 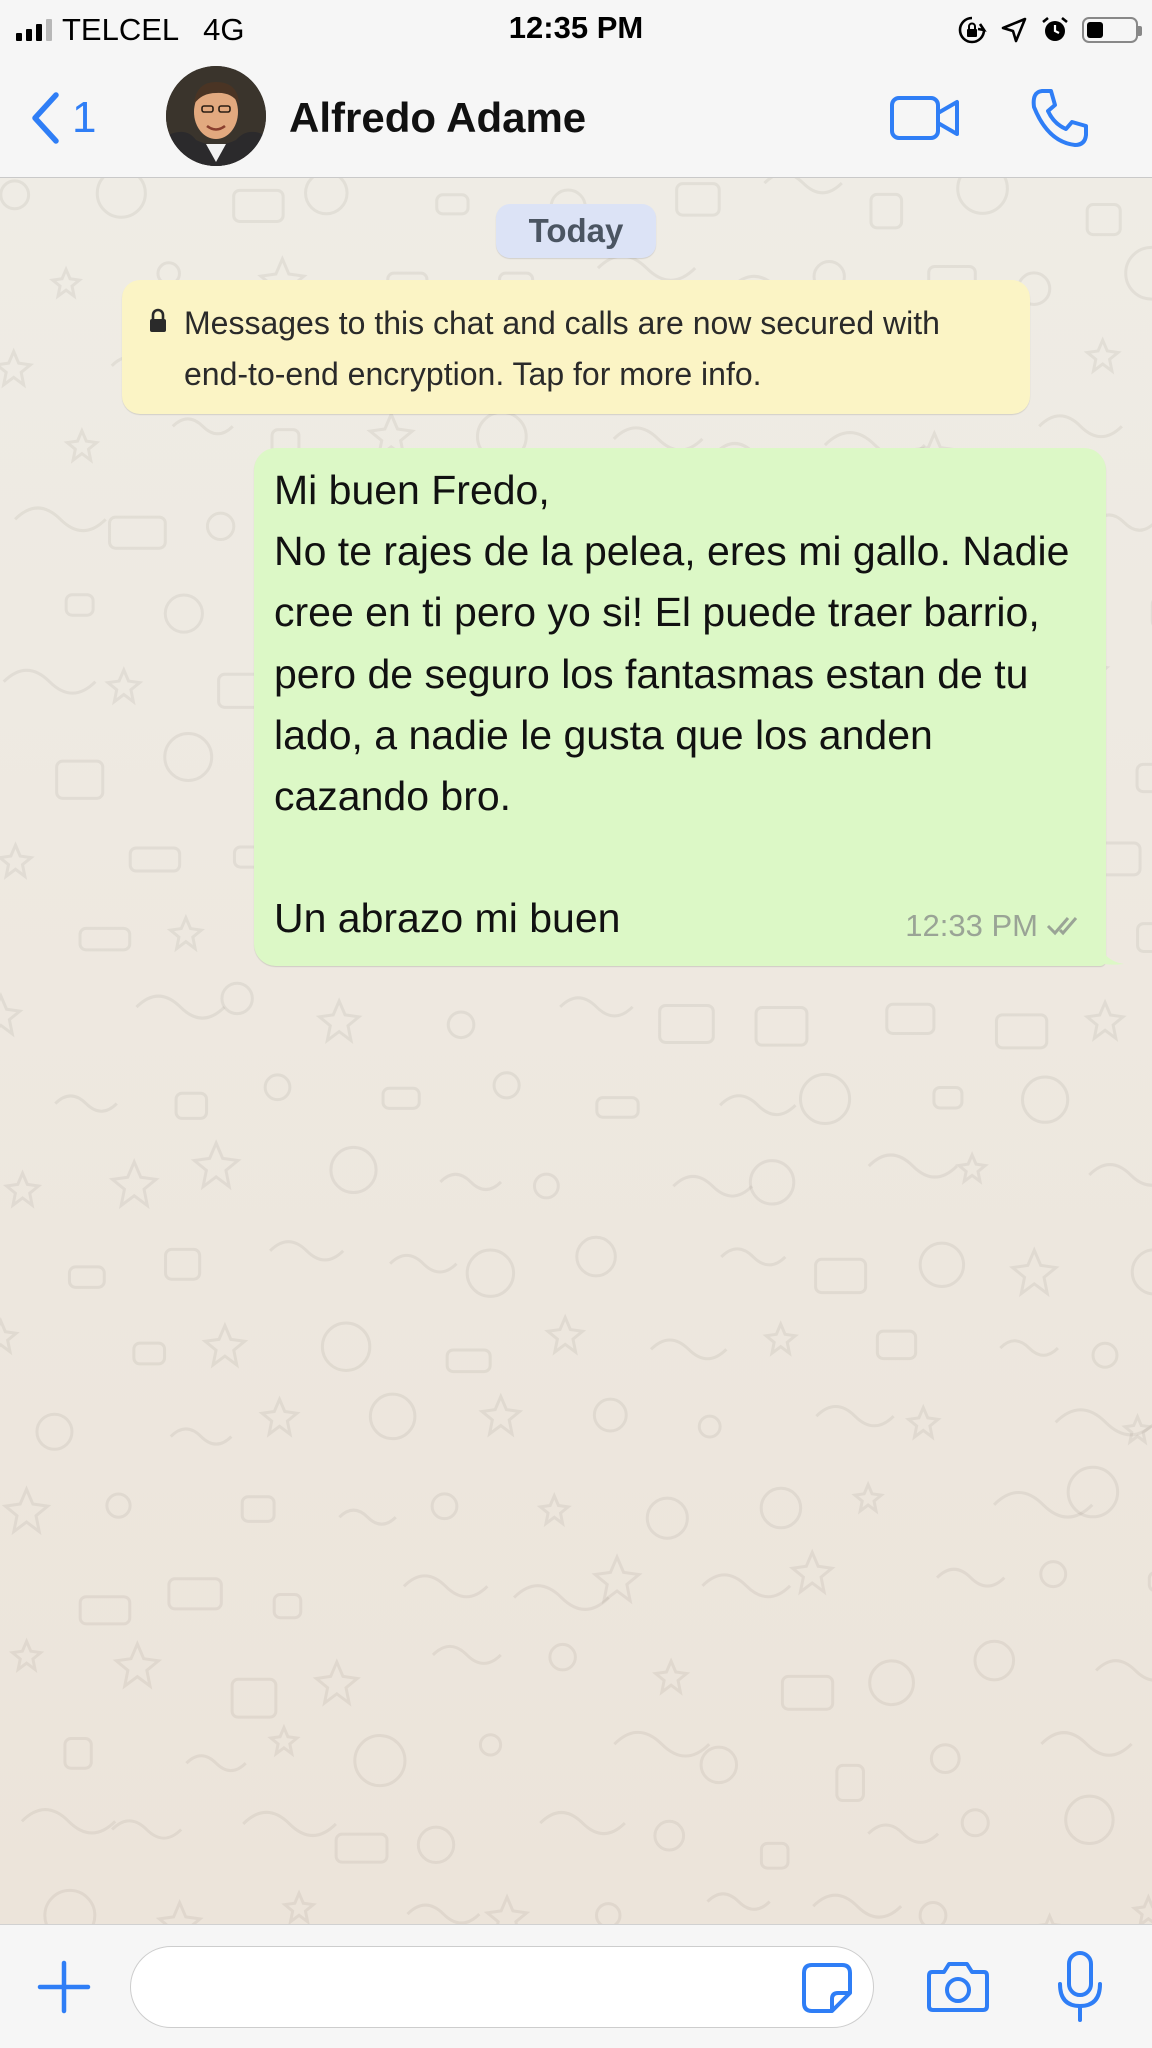 What do you see at coordinates (45, 118) in the screenshot?
I see `chevron-left-icon` at bounding box center [45, 118].